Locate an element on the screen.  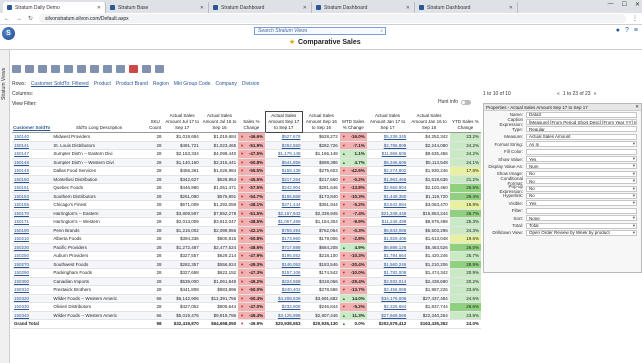
col-sales-jul16-sep16: Actual Sales Amount Jul 16 to Sep 16 is located at coordinates (219, 122).